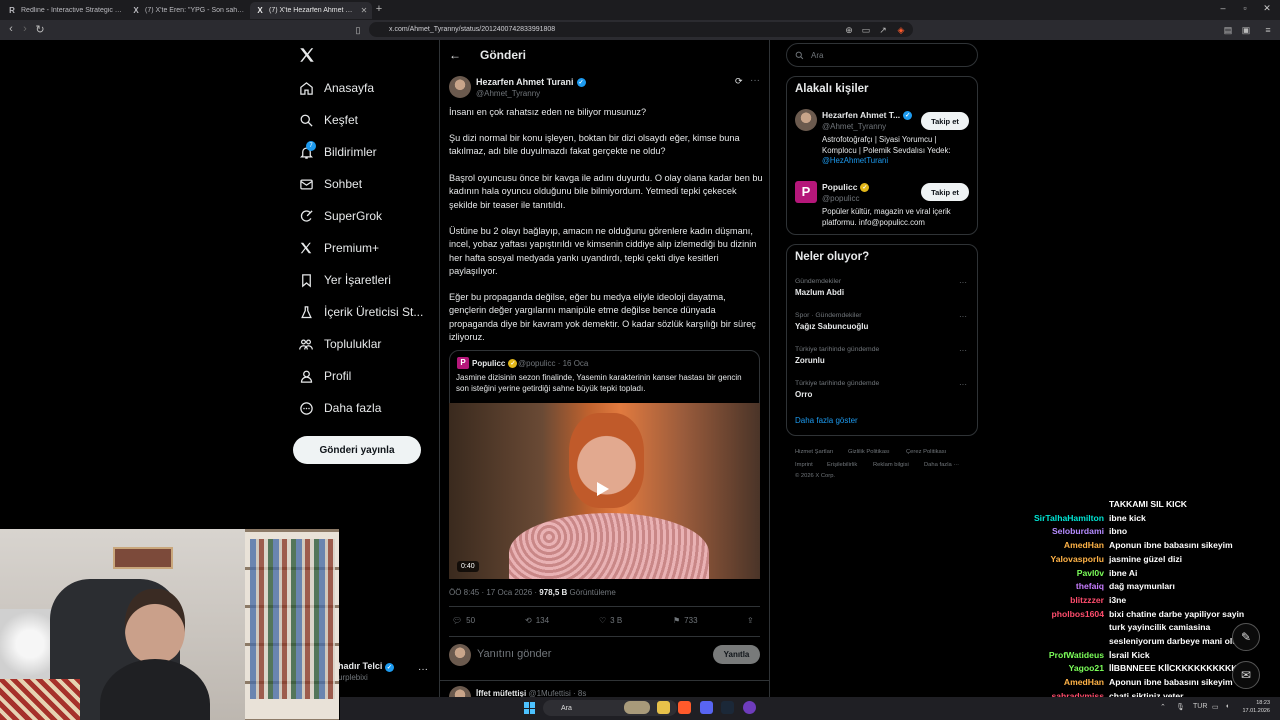  Describe the element at coordinates (1078, 559) in the screenshot. I see `chat-username: Yalovasporlu` at that location.